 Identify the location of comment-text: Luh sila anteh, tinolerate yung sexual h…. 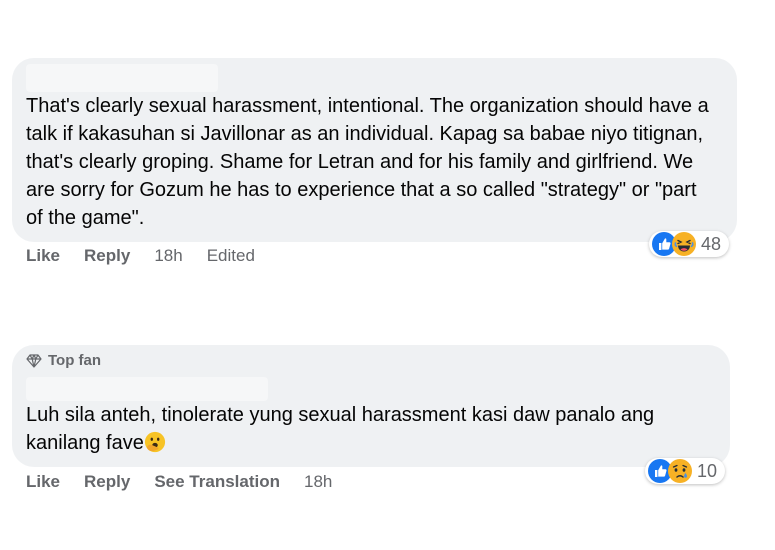
(343, 429).